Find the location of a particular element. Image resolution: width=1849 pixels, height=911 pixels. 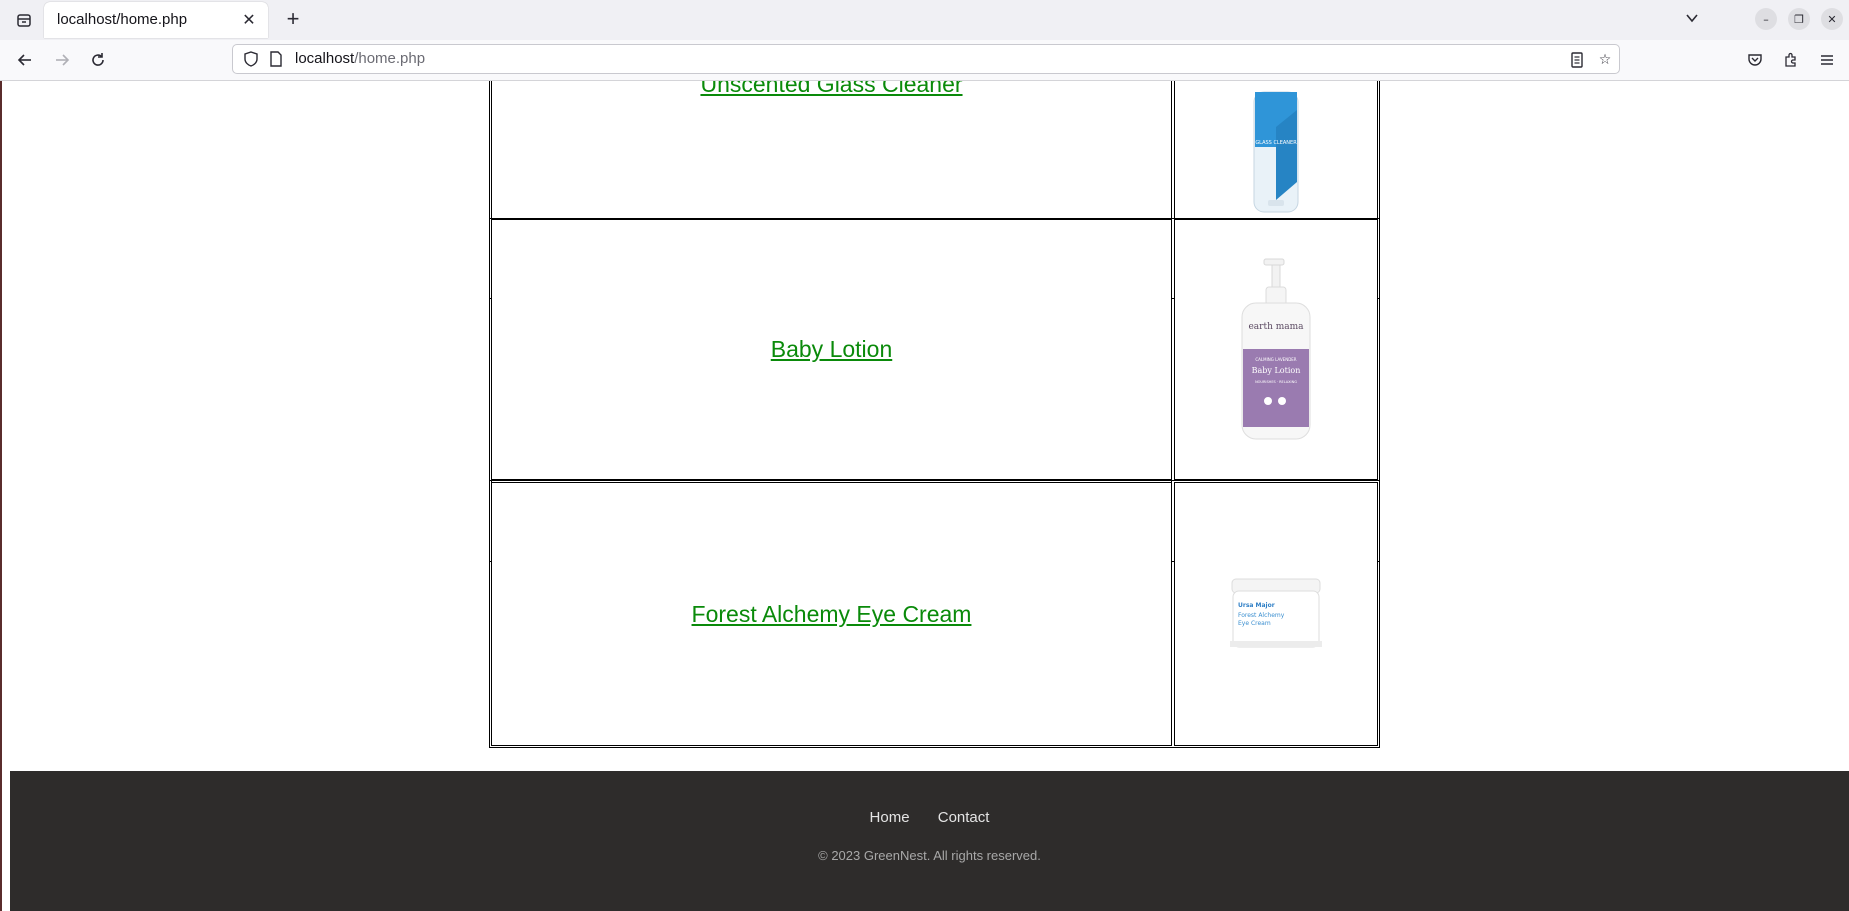

url-host: localhost is located at coordinates (325, 58).